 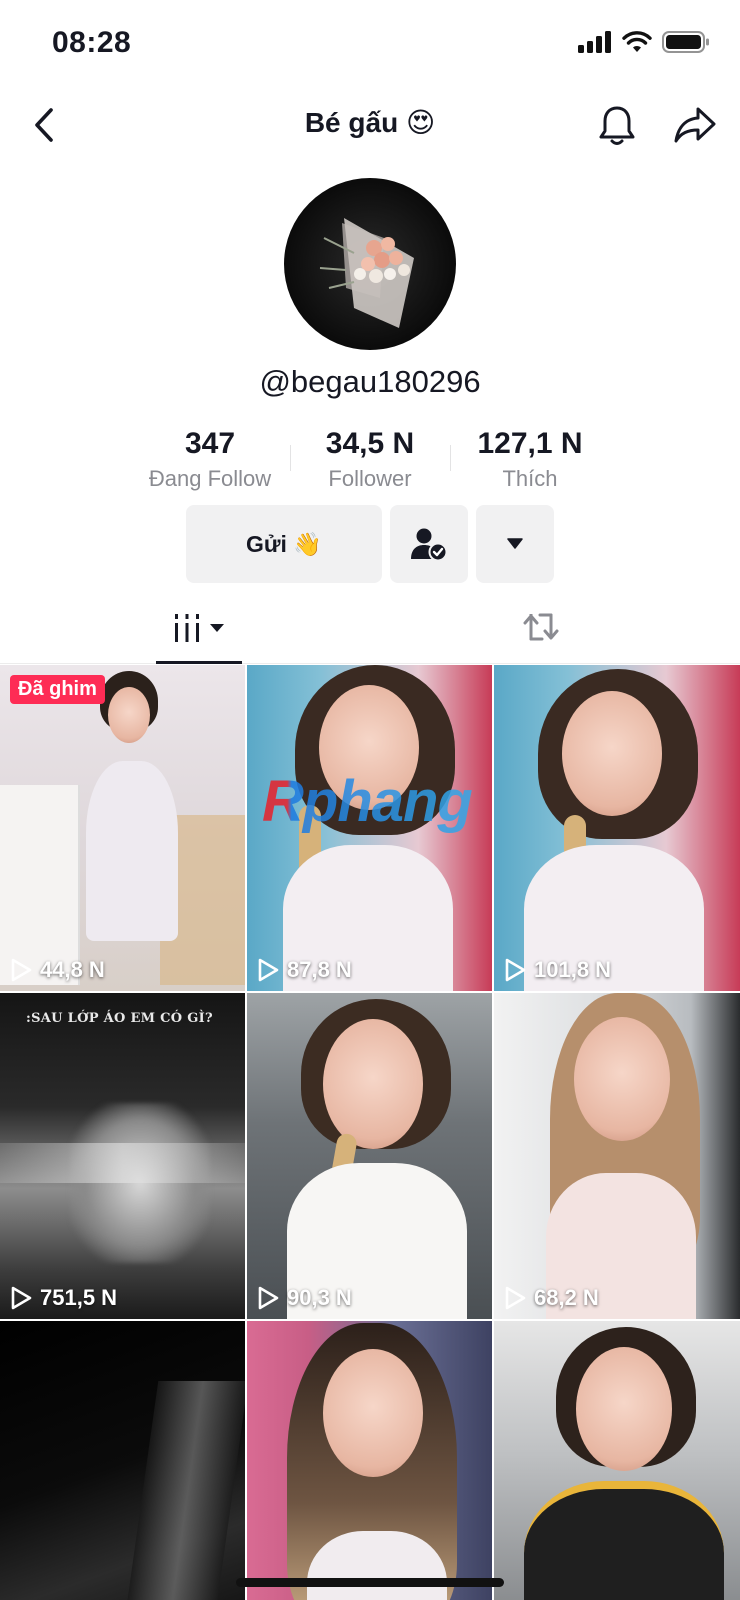 I want to click on profile-tabs, so click(x=370, y=628).